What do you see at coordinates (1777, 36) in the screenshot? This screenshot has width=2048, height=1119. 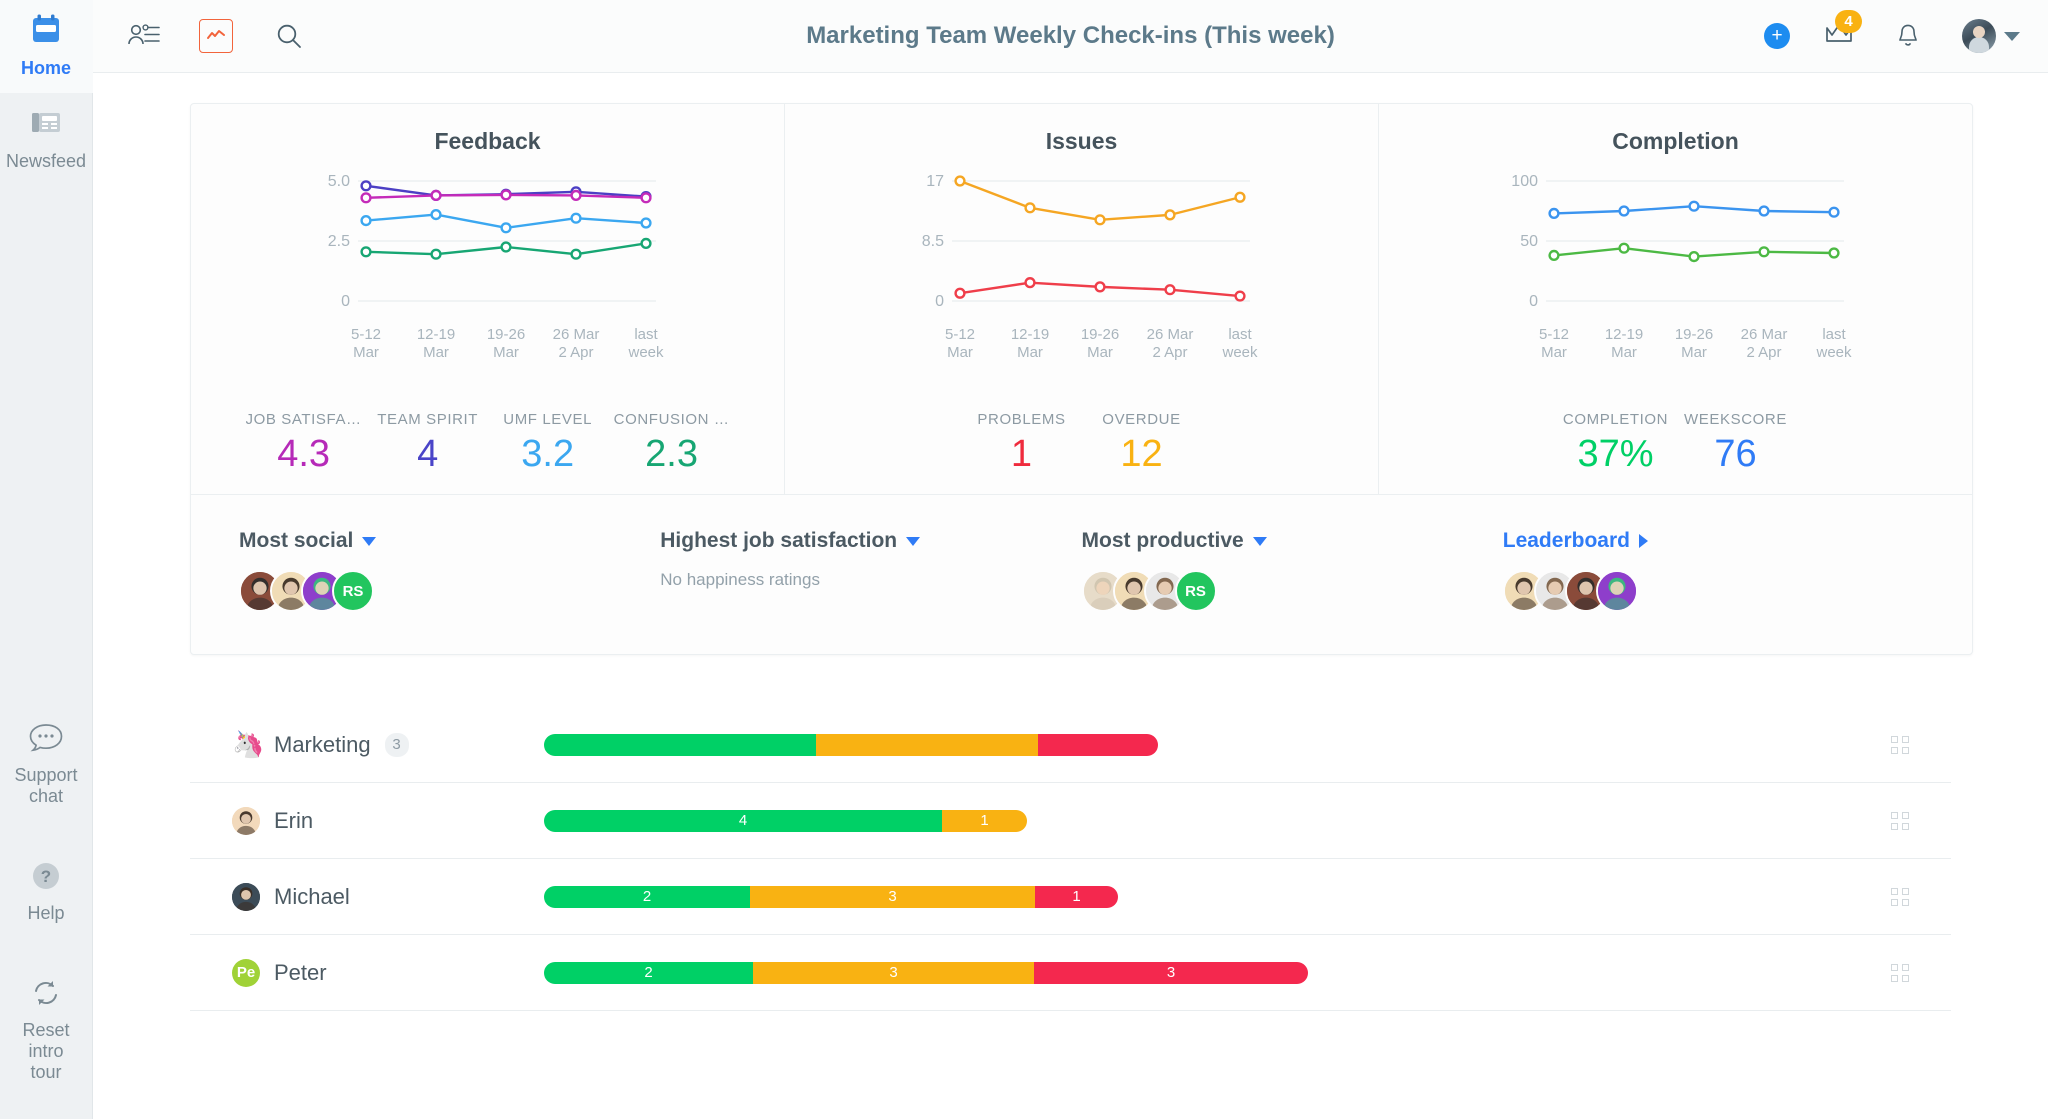 I see `add-button: +` at bounding box center [1777, 36].